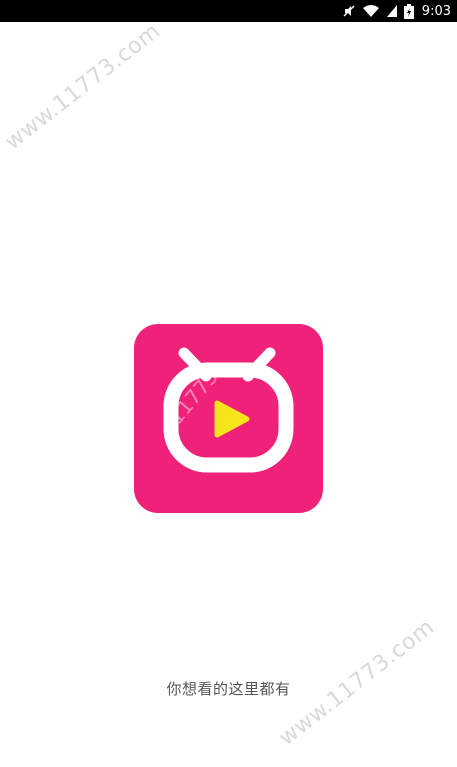 The width and height of the screenshot is (457, 767). I want to click on status-bar: 9:03, so click(228, 11).